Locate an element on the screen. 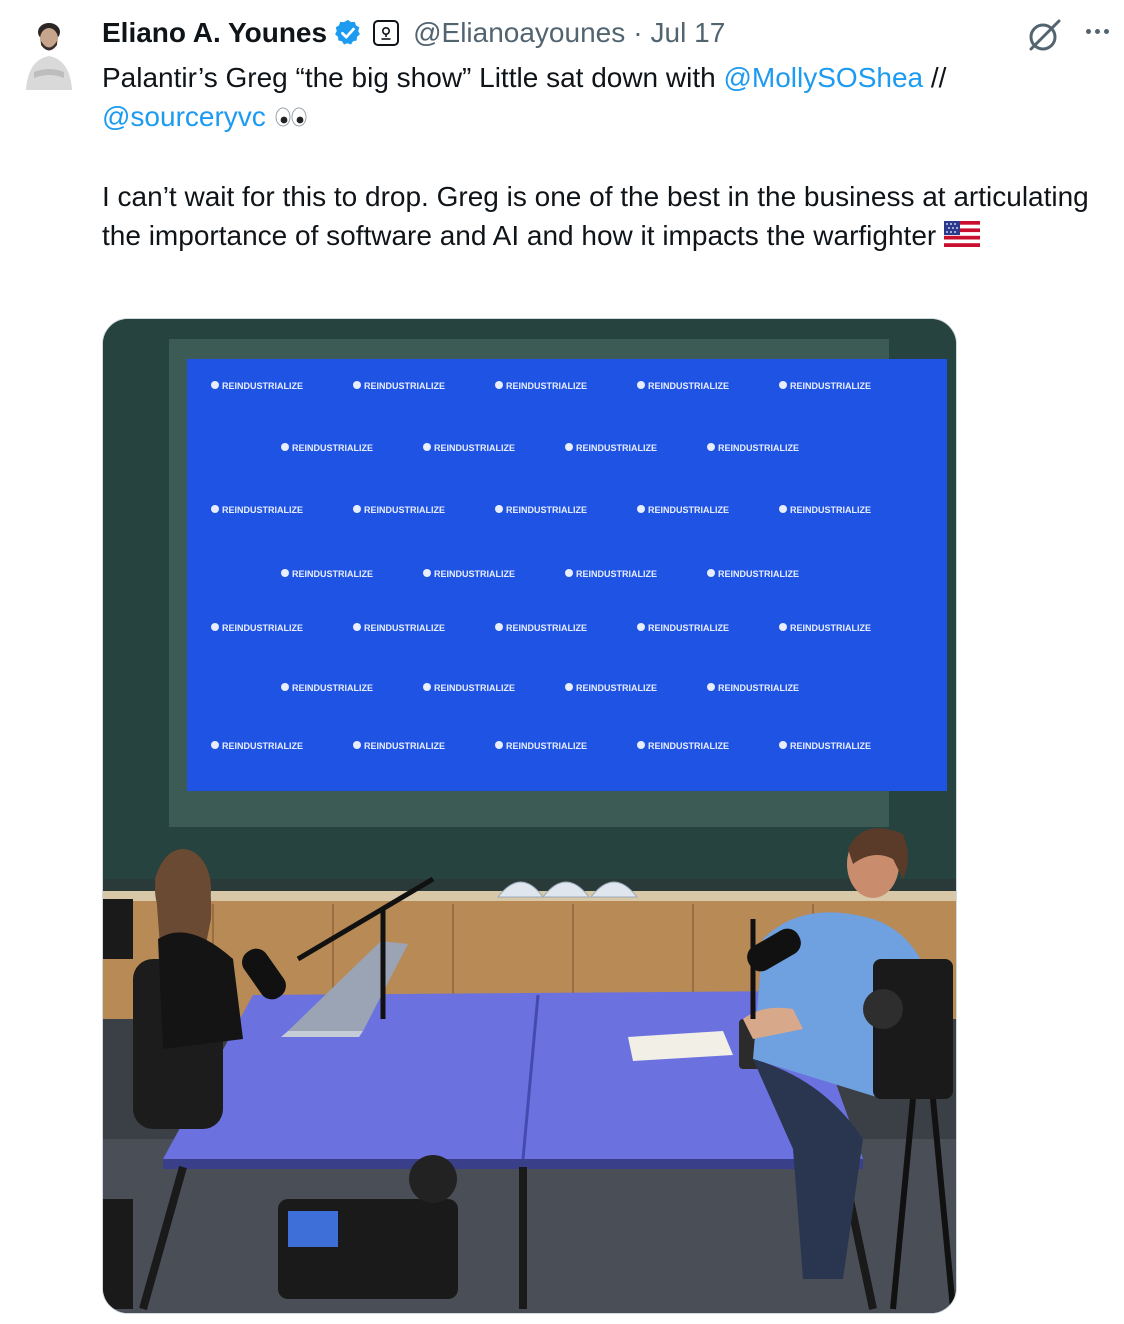 The width and height of the screenshot is (1124, 1324). avatar is located at coordinates (49, 52).